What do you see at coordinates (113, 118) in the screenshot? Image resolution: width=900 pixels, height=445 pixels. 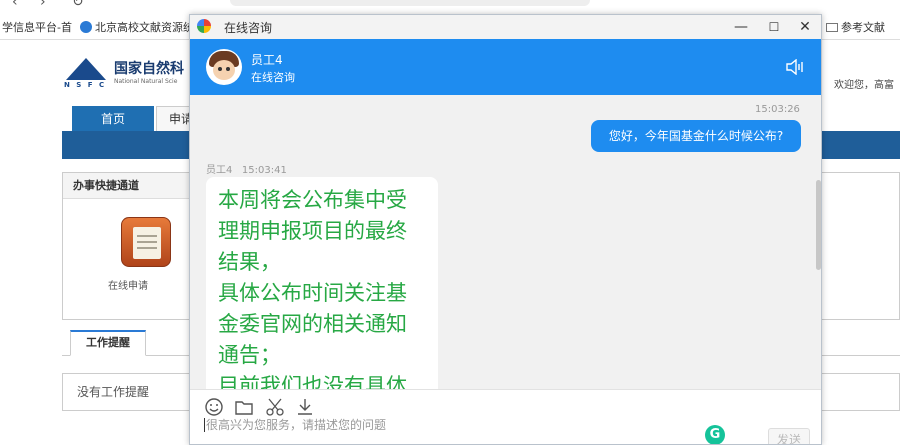 I see `tab-home: 首页` at bounding box center [113, 118].